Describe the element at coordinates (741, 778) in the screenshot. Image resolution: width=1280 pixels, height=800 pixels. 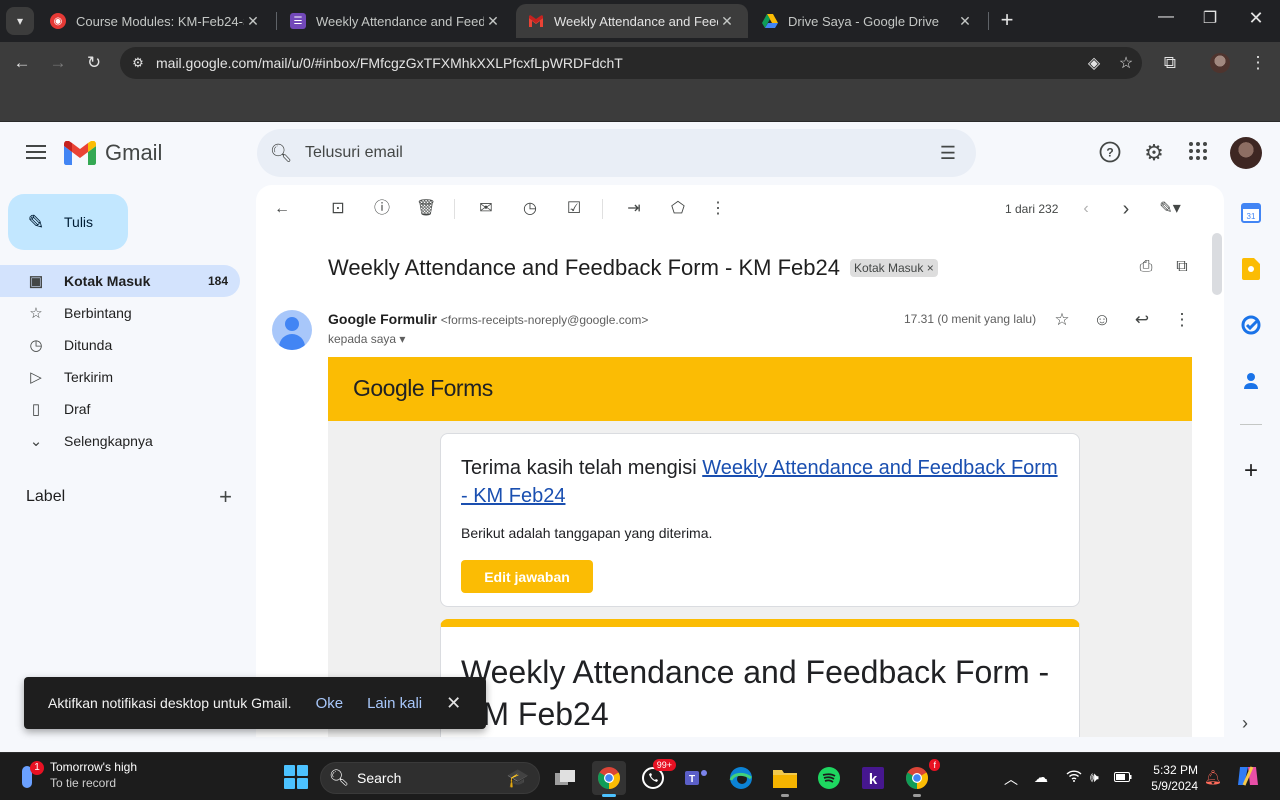
I see `edge-icon` at that location.